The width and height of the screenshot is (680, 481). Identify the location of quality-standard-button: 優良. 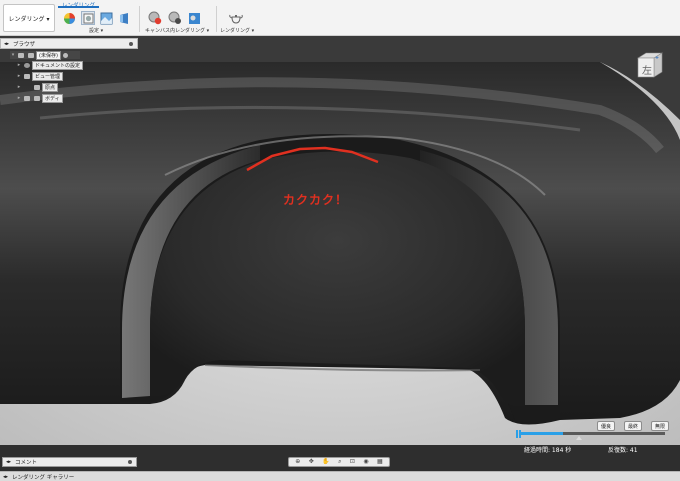
(606, 426).